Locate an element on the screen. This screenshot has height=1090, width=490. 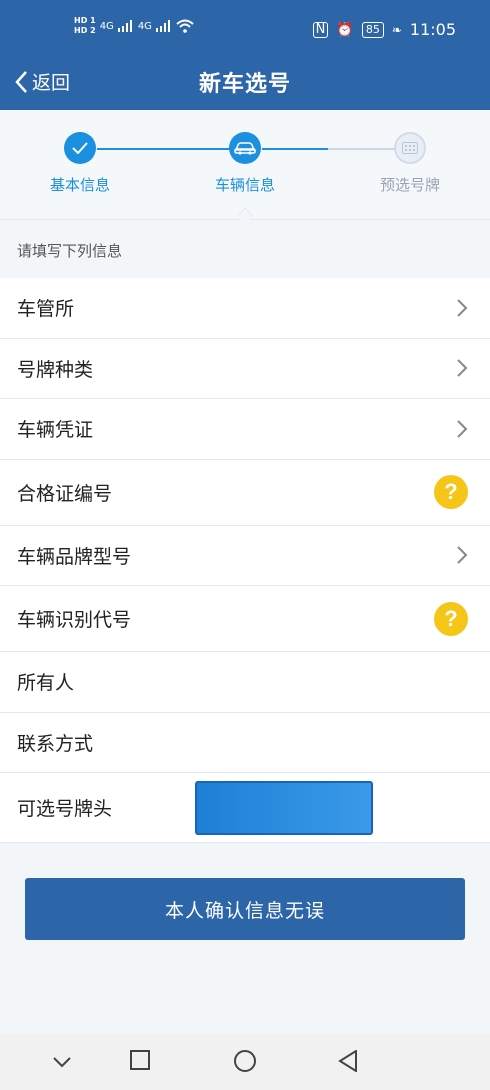
row-label: 号牌种类 is located at coordinates (55, 369).